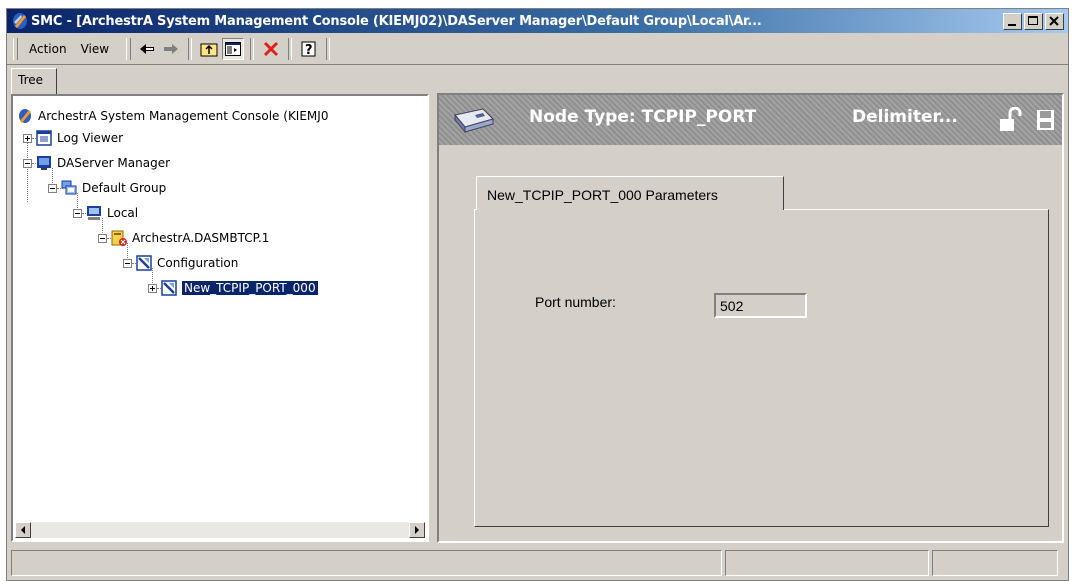 This screenshot has width=1075, height=581. I want to click on configuration-icon, so click(144, 263).